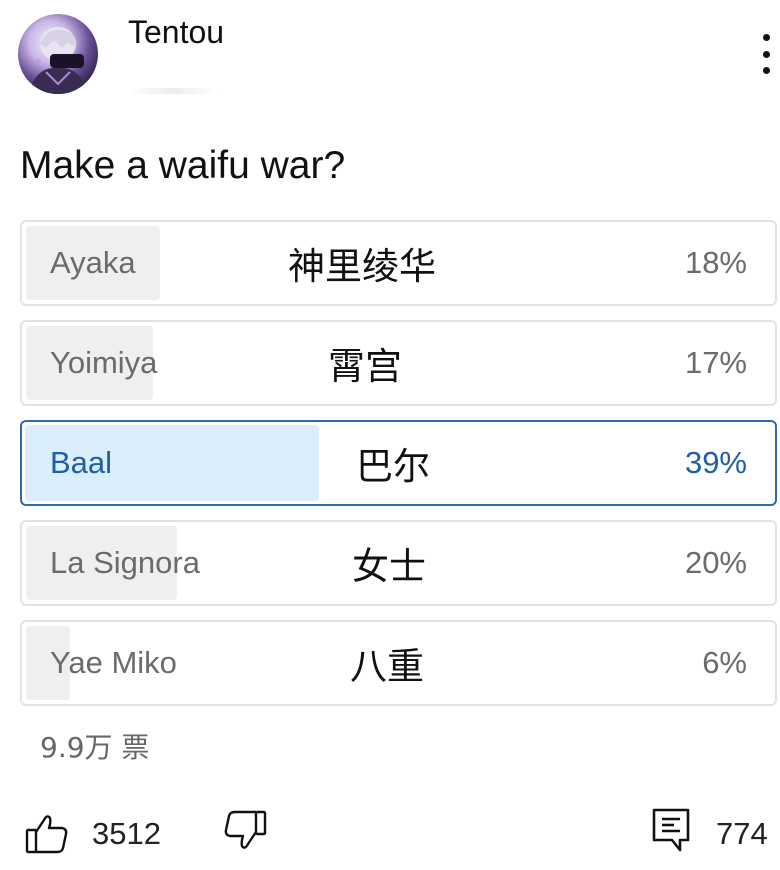 This screenshot has width=780, height=870. I want to click on poll-option-label: Ayaka, so click(93, 262).